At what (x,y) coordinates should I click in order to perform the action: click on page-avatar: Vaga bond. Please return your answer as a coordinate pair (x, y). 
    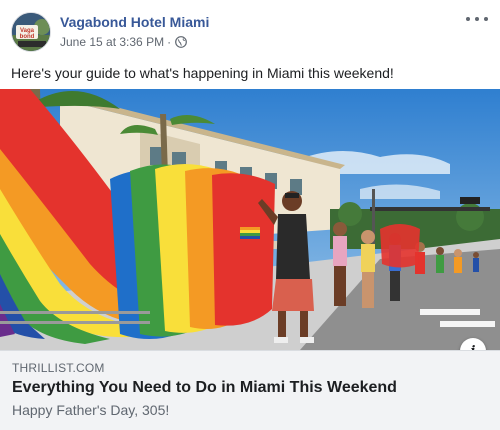
    Looking at the image, I should click on (31, 32).